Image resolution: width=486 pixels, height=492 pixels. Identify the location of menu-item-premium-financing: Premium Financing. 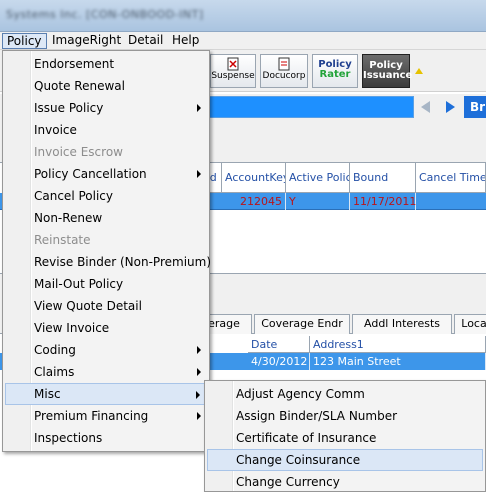
(106, 416).